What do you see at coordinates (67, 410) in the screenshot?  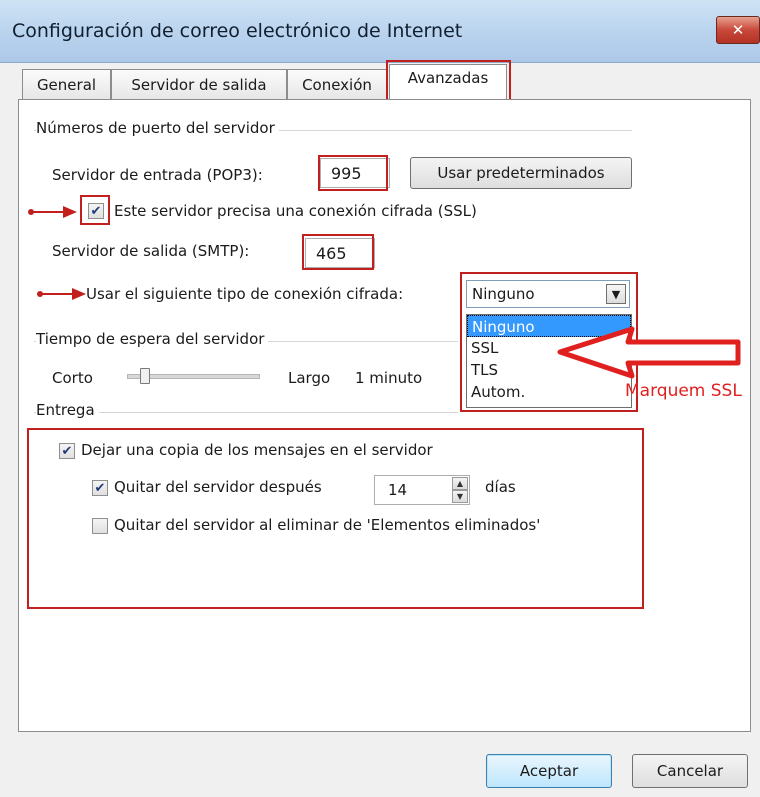 I see `group-label-delivery: Entrega` at bounding box center [67, 410].